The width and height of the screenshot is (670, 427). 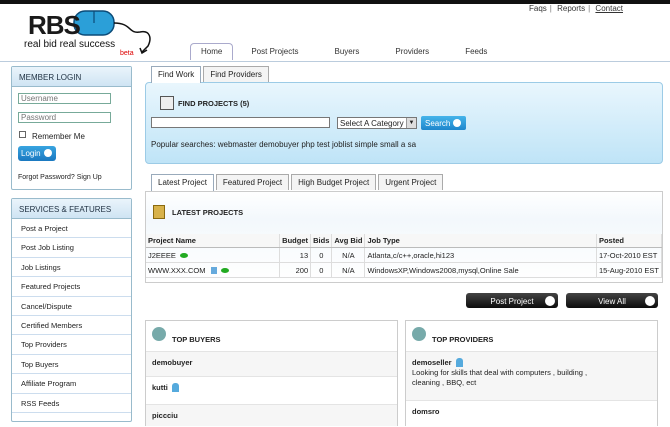 I want to click on contact-link: Contact, so click(x=609, y=8).